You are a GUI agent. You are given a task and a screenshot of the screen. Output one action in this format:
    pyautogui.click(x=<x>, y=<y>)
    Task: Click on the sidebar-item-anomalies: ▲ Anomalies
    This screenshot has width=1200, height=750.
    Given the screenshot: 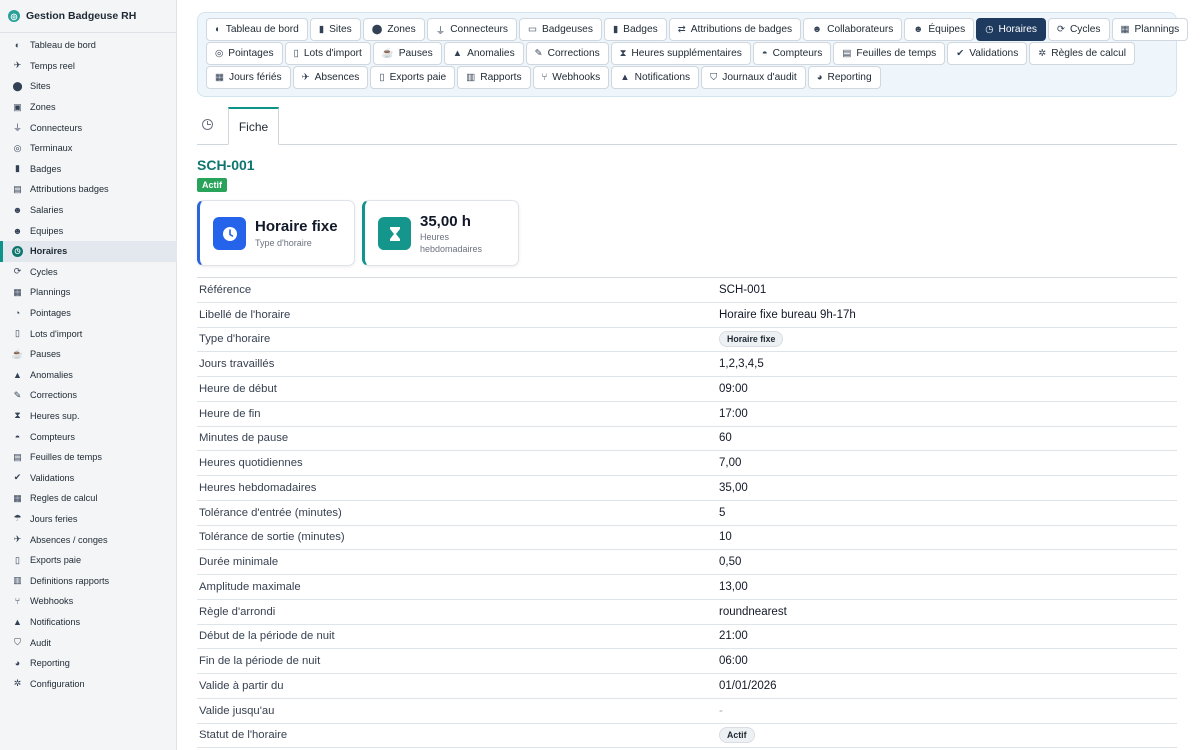 What is the action you would take?
    pyautogui.click(x=88, y=375)
    